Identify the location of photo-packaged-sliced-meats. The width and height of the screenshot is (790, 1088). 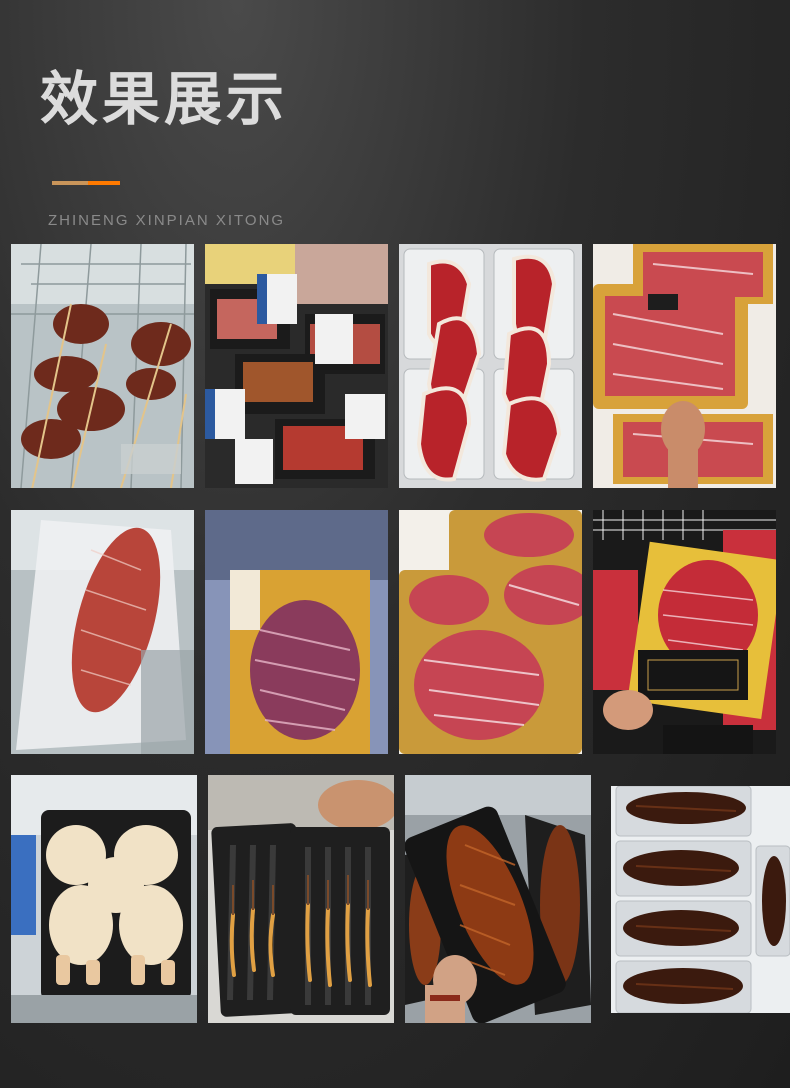
(296, 366).